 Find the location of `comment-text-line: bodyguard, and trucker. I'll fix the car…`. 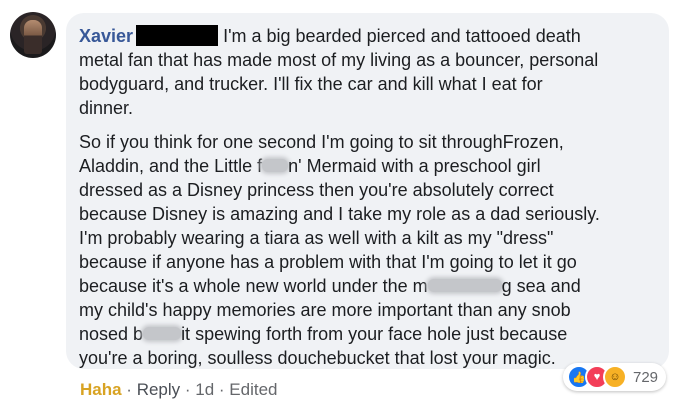

comment-text-line: bodyguard, and trucker. I'll fix the car… is located at coordinates (311, 84).